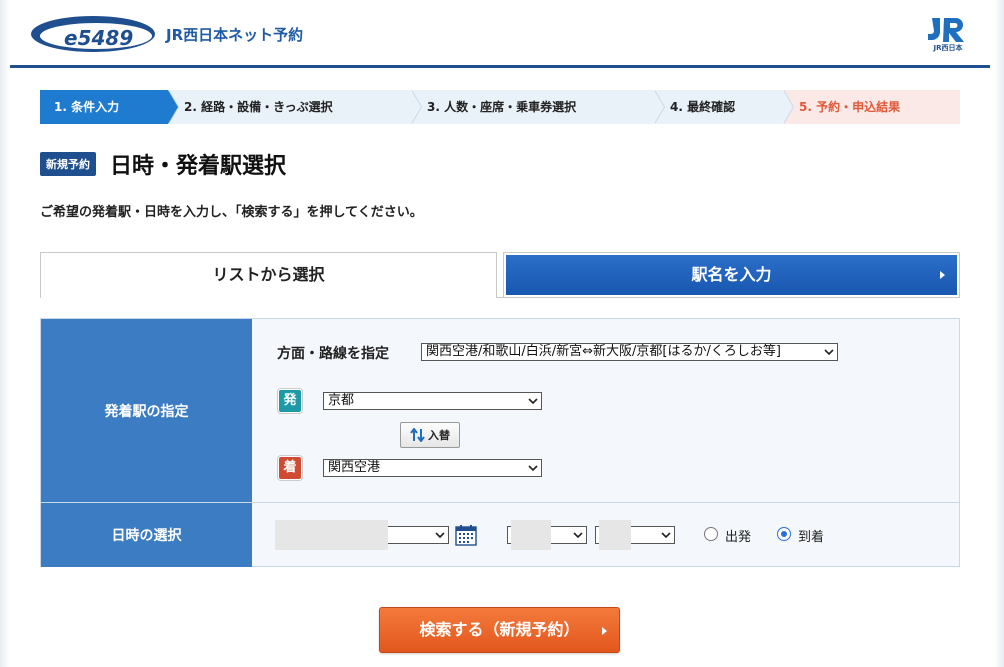 This screenshot has width=1004, height=667. I want to click on step-label: 1. 条件入力, so click(87, 107).